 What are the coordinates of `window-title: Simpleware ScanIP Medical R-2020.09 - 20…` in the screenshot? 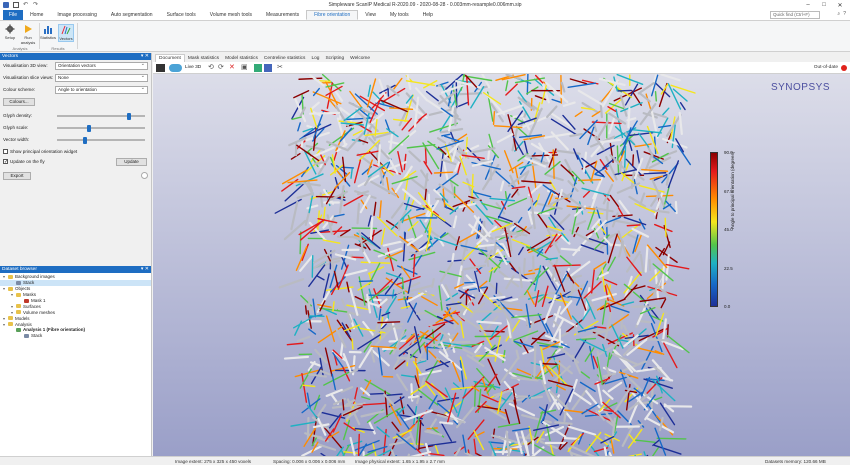 It's located at (425, 5).